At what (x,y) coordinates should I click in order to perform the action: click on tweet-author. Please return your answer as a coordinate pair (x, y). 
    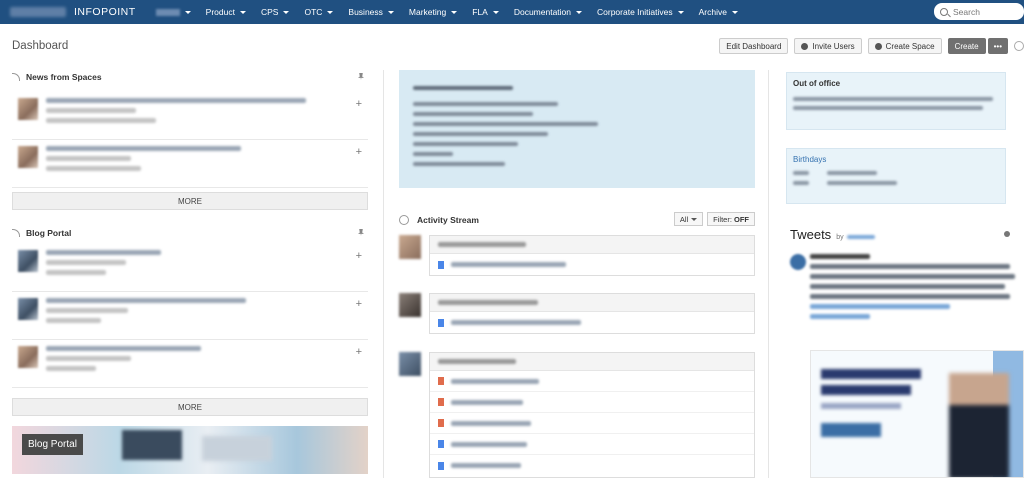
    Looking at the image, I should click on (840, 256).